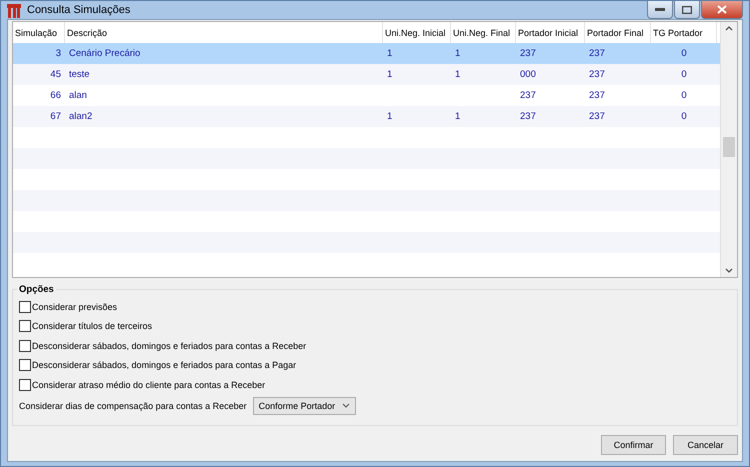 This screenshot has width=750, height=467. What do you see at coordinates (133, 405) in the screenshot?
I see `field-label: Considerar dias de compensação para contas a Receber` at bounding box center [133, 405].